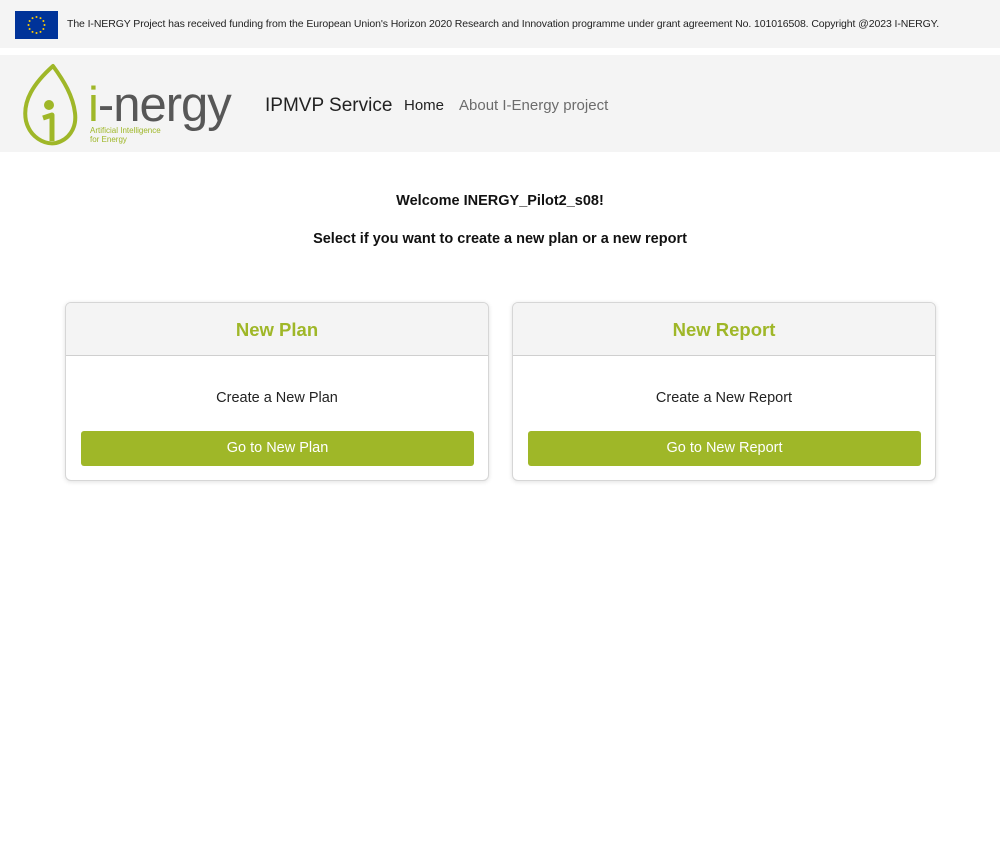  What do you see at coordinates (125, 135) in the screenshot?
I see `logo-tagline: Artificial Intelligence for Energy` at bounding box center [125, 135].